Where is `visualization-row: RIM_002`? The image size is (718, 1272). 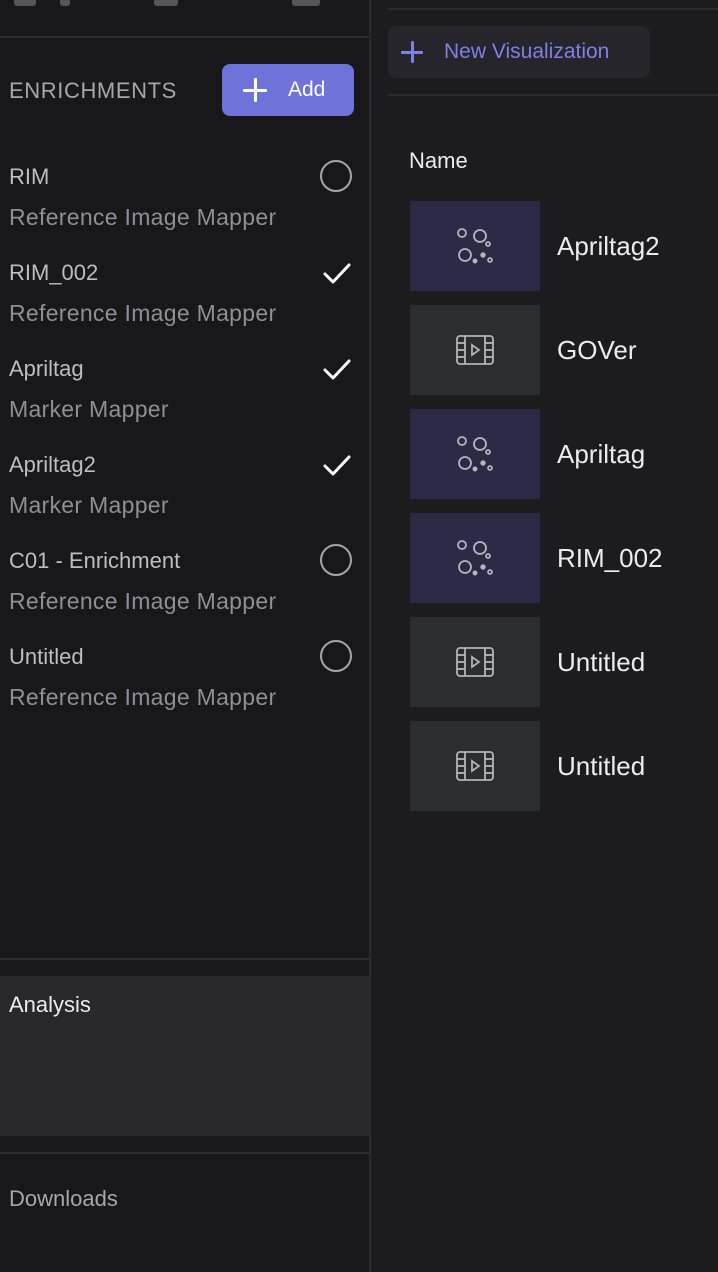
visualization-row: RIM_002 is located at coordinates (564, 565).